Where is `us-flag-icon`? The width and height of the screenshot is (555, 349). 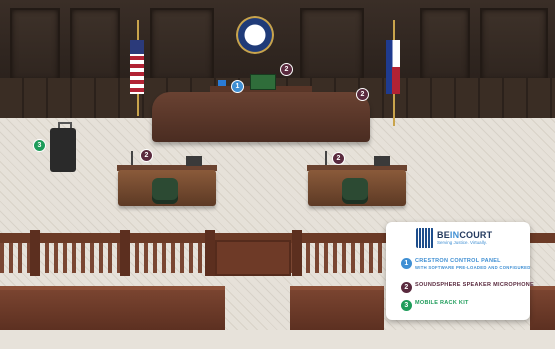 us-flag-icon is located at coordinates (137, 67).